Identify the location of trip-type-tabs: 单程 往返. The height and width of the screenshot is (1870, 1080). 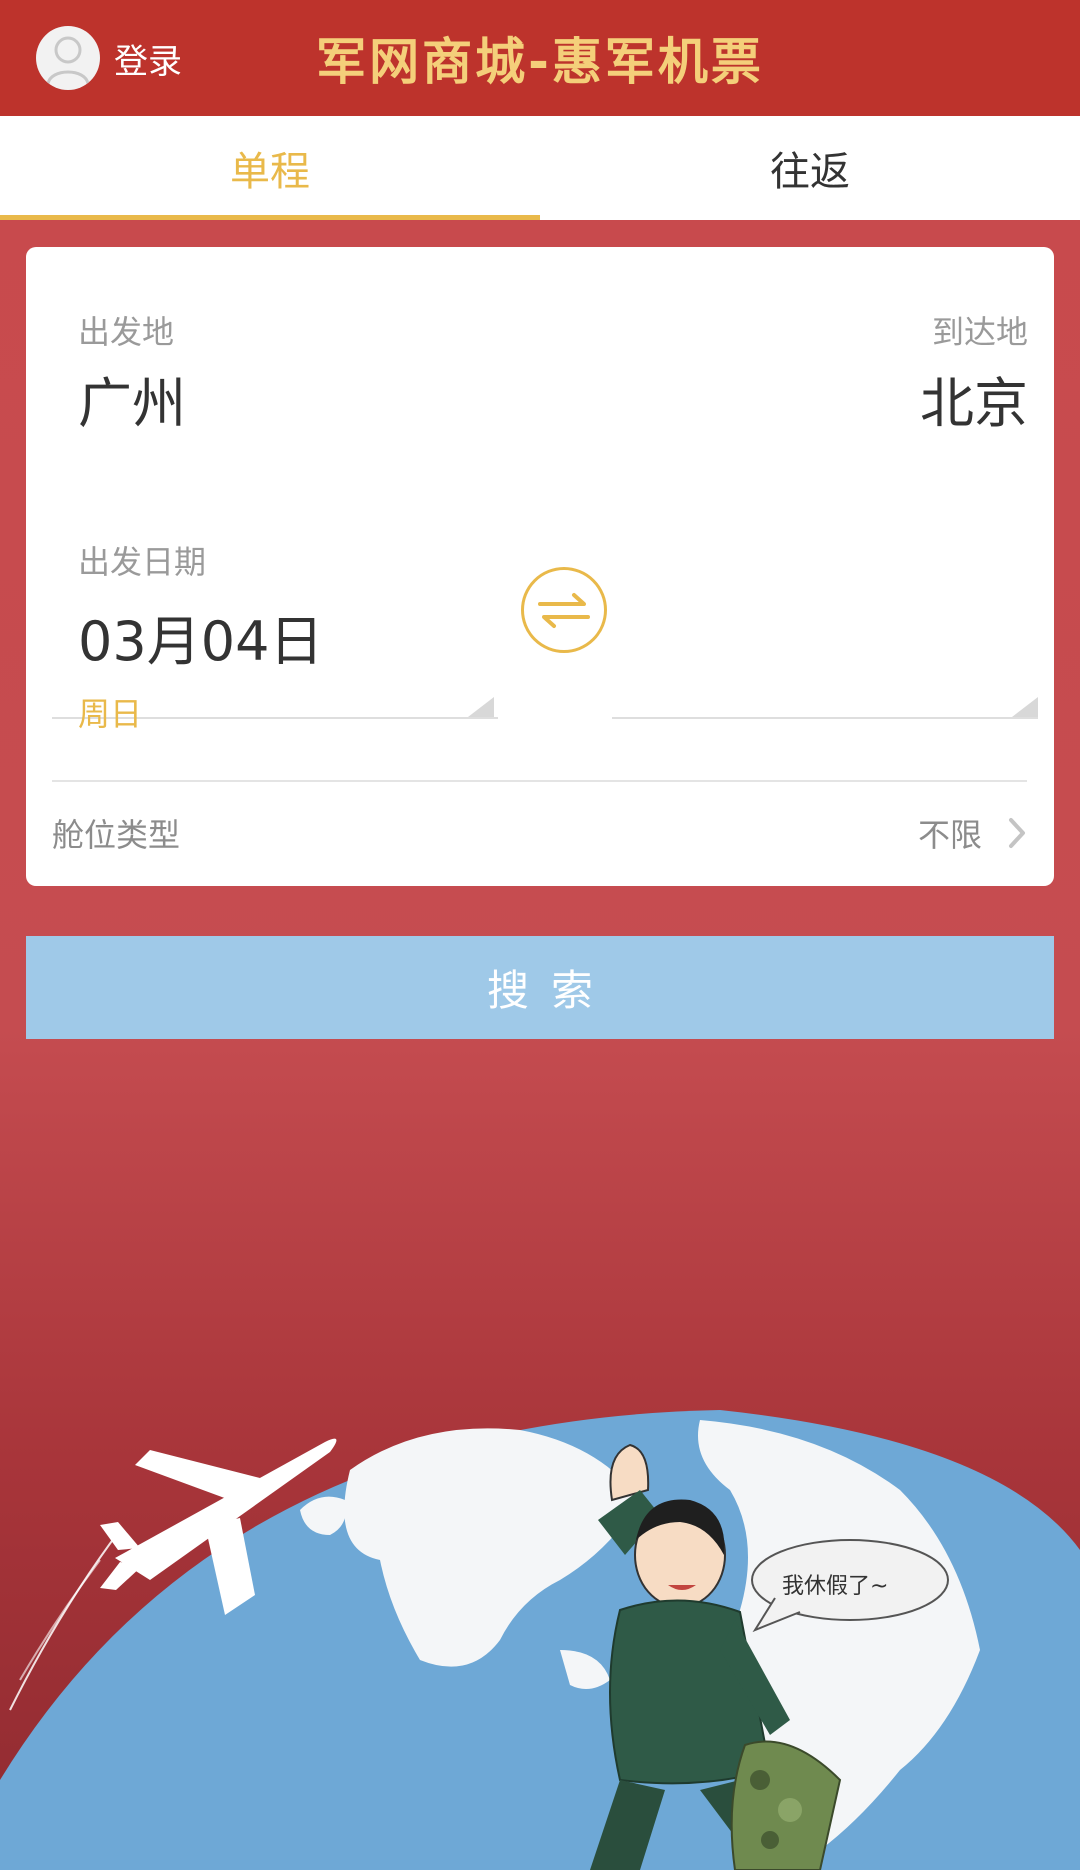
(540, 168).